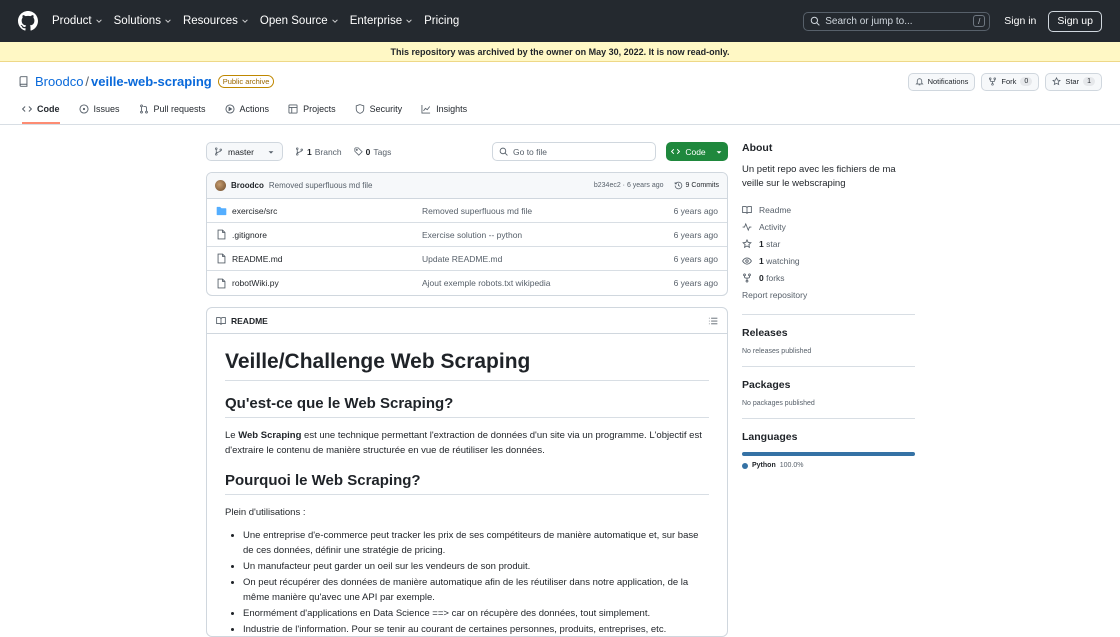 The image size is (1120, 637). What do you see at coordinates (23, 81) in the screenshot?
I see `repo-icon` at bounding box center [23, 81].